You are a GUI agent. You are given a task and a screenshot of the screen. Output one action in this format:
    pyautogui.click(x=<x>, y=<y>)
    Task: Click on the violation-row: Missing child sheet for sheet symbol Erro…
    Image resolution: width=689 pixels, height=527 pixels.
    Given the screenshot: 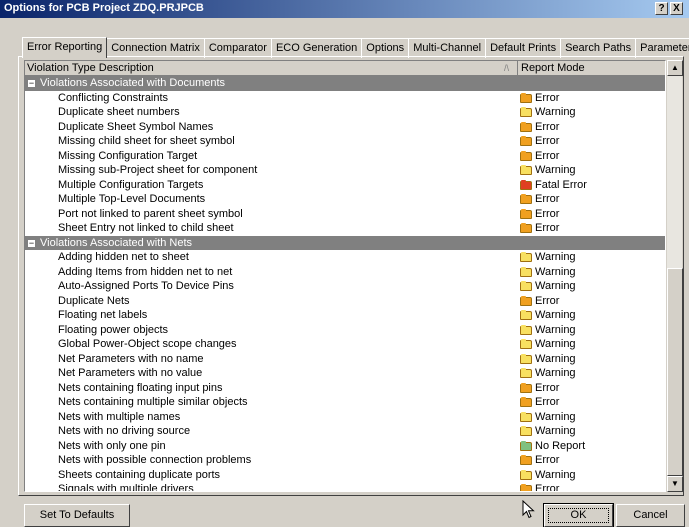 What is the action you would take?
    pyautogui.click(x=345, y=141)
    